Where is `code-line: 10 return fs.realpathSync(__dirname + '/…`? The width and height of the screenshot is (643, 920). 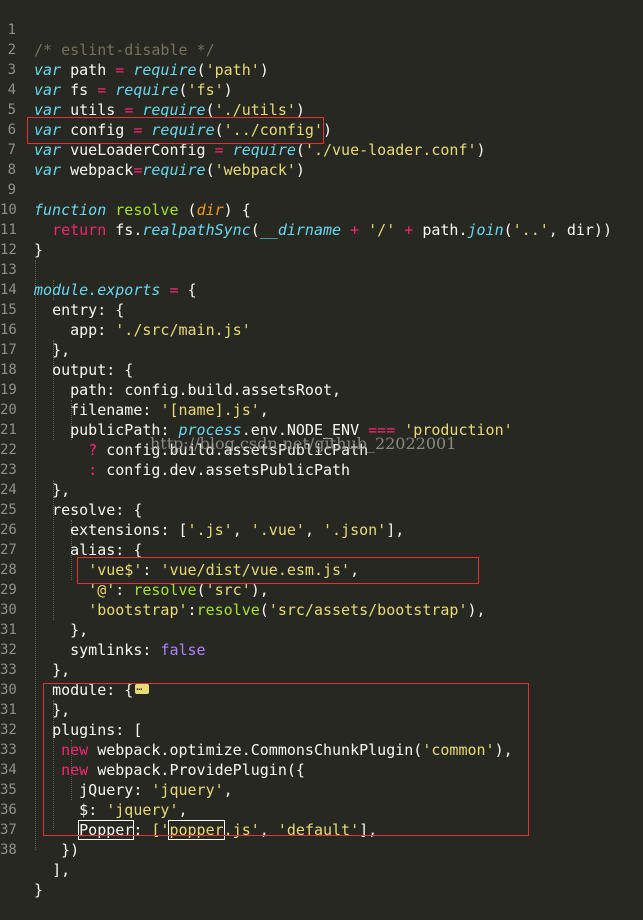 code-line: 10 return fs.realpathSync(__dirname + '/… is located at coordinates (306, 209).